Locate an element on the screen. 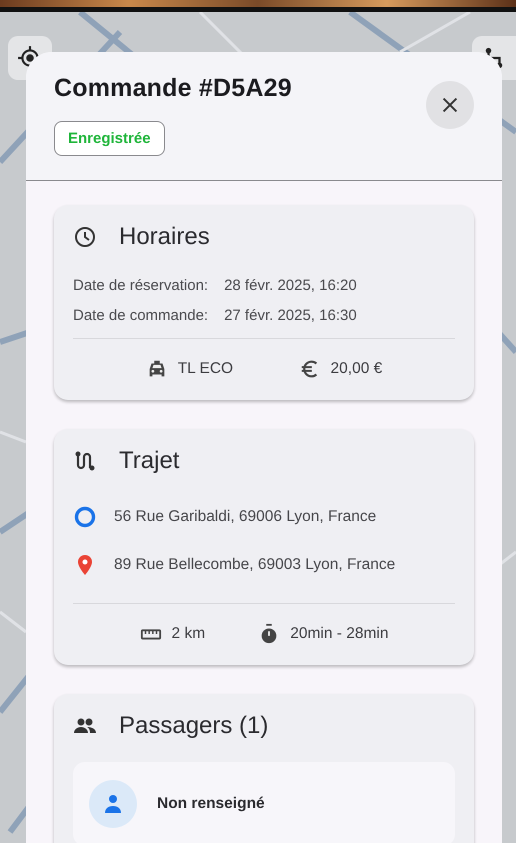  order-title: Commande #D5A29 is located at coordinates (173, 88).